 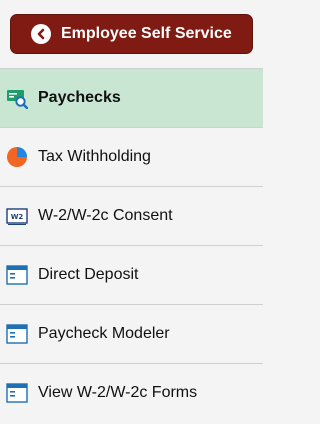 What do you see at coordinates (88, 274) in the screenshot?
I see `nav-item-label: Direct Deposit` at bounding box center [88, 274].